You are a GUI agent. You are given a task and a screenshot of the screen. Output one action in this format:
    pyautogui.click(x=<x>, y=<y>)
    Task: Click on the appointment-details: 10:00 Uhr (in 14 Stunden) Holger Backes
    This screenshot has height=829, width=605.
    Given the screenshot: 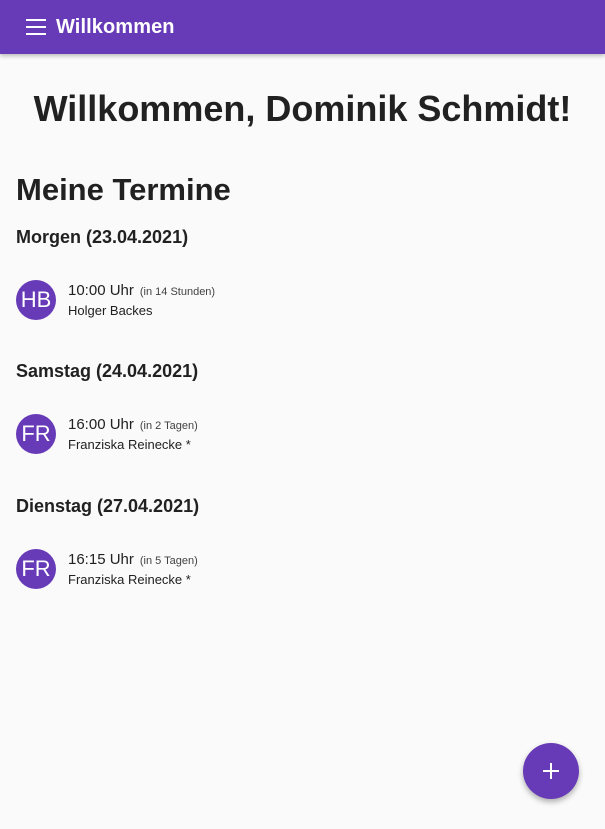 What is the action you would take?
    pyautogui.click(x=141, y=300)
    